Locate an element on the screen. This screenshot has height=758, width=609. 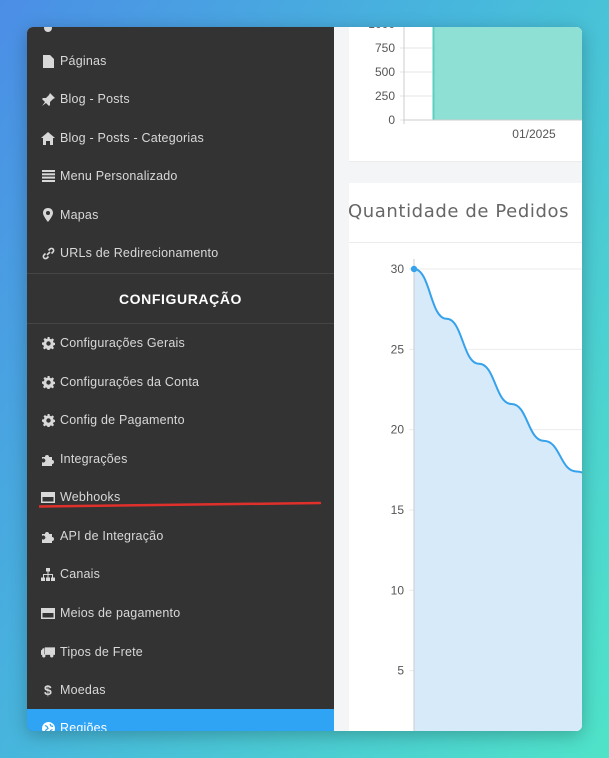
section-header-configuracao: CONFIGURAÇÃO is located at coordinates (180, 298).